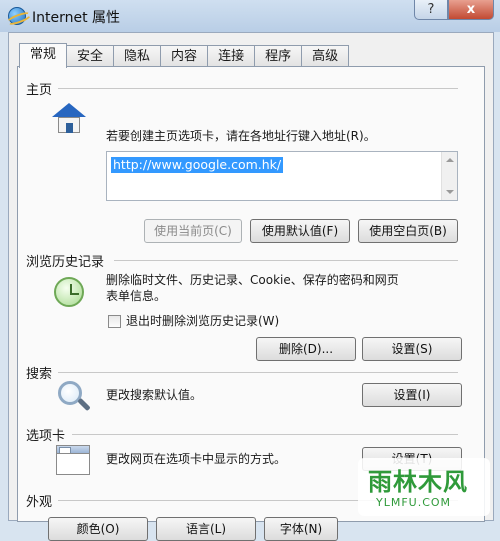 This screenshot has width=500, height=541. I want to click on search-section-title: 搜索, so click(39, 374).